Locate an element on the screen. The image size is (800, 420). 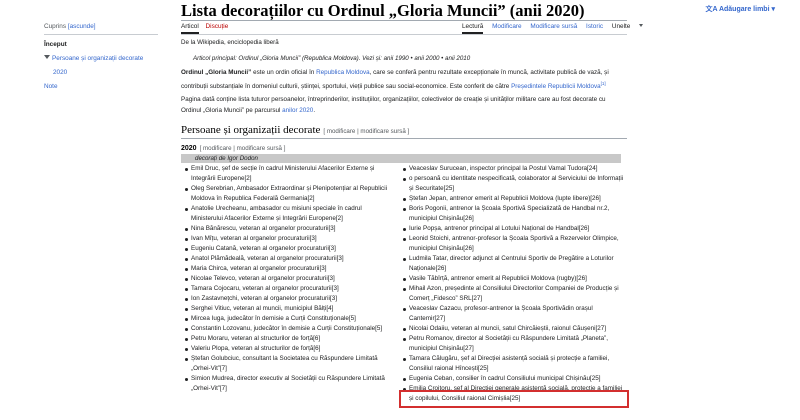
scope-end: . is located at coordinates (314, 110).